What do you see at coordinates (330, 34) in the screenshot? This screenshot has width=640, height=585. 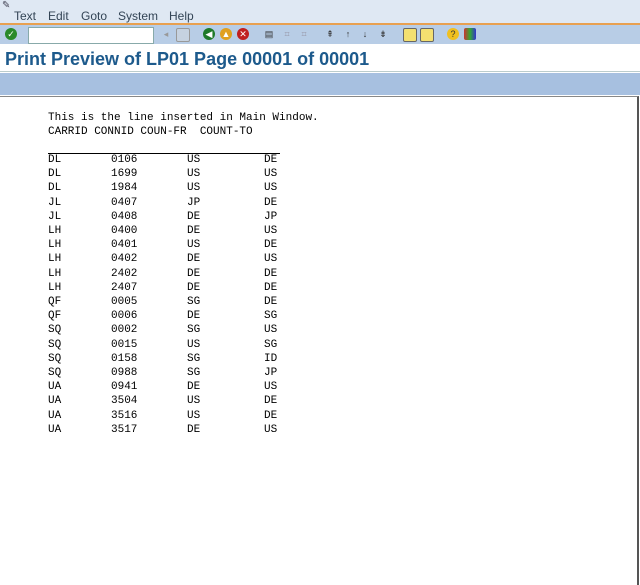 I see `first-page-icon: ⇞` at bounding box center [330, 34].